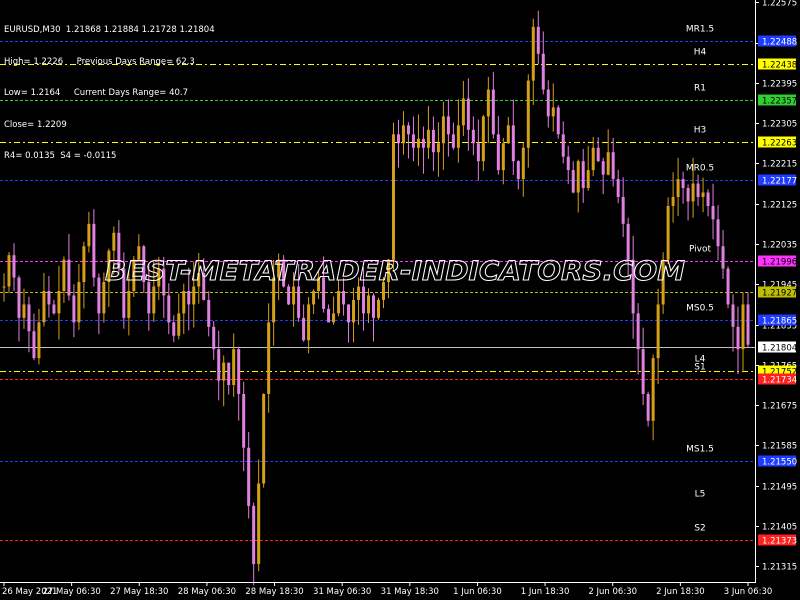  What do you see at coordinates (700, 53) in the screenshot?
I see `level-name-2: H4` at bounding box center [700, 53].